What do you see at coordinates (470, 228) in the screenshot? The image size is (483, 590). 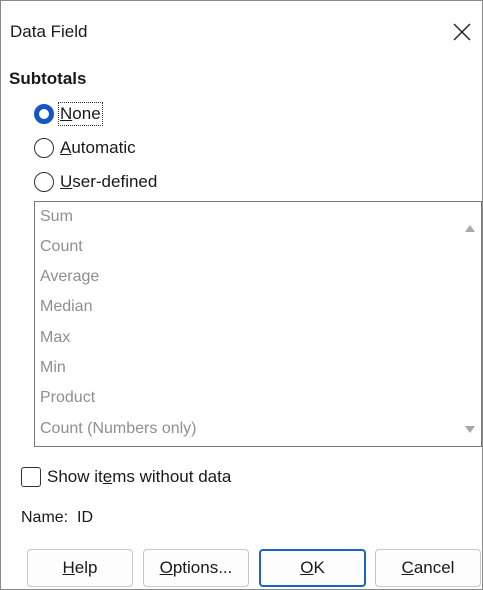 I see `scroll-up-arrow-icon` at bounding box center [470, 228].